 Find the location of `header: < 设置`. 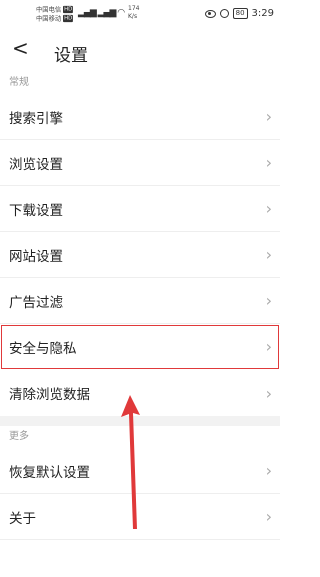

header: < 设置 is located at coordinates (140, 52).